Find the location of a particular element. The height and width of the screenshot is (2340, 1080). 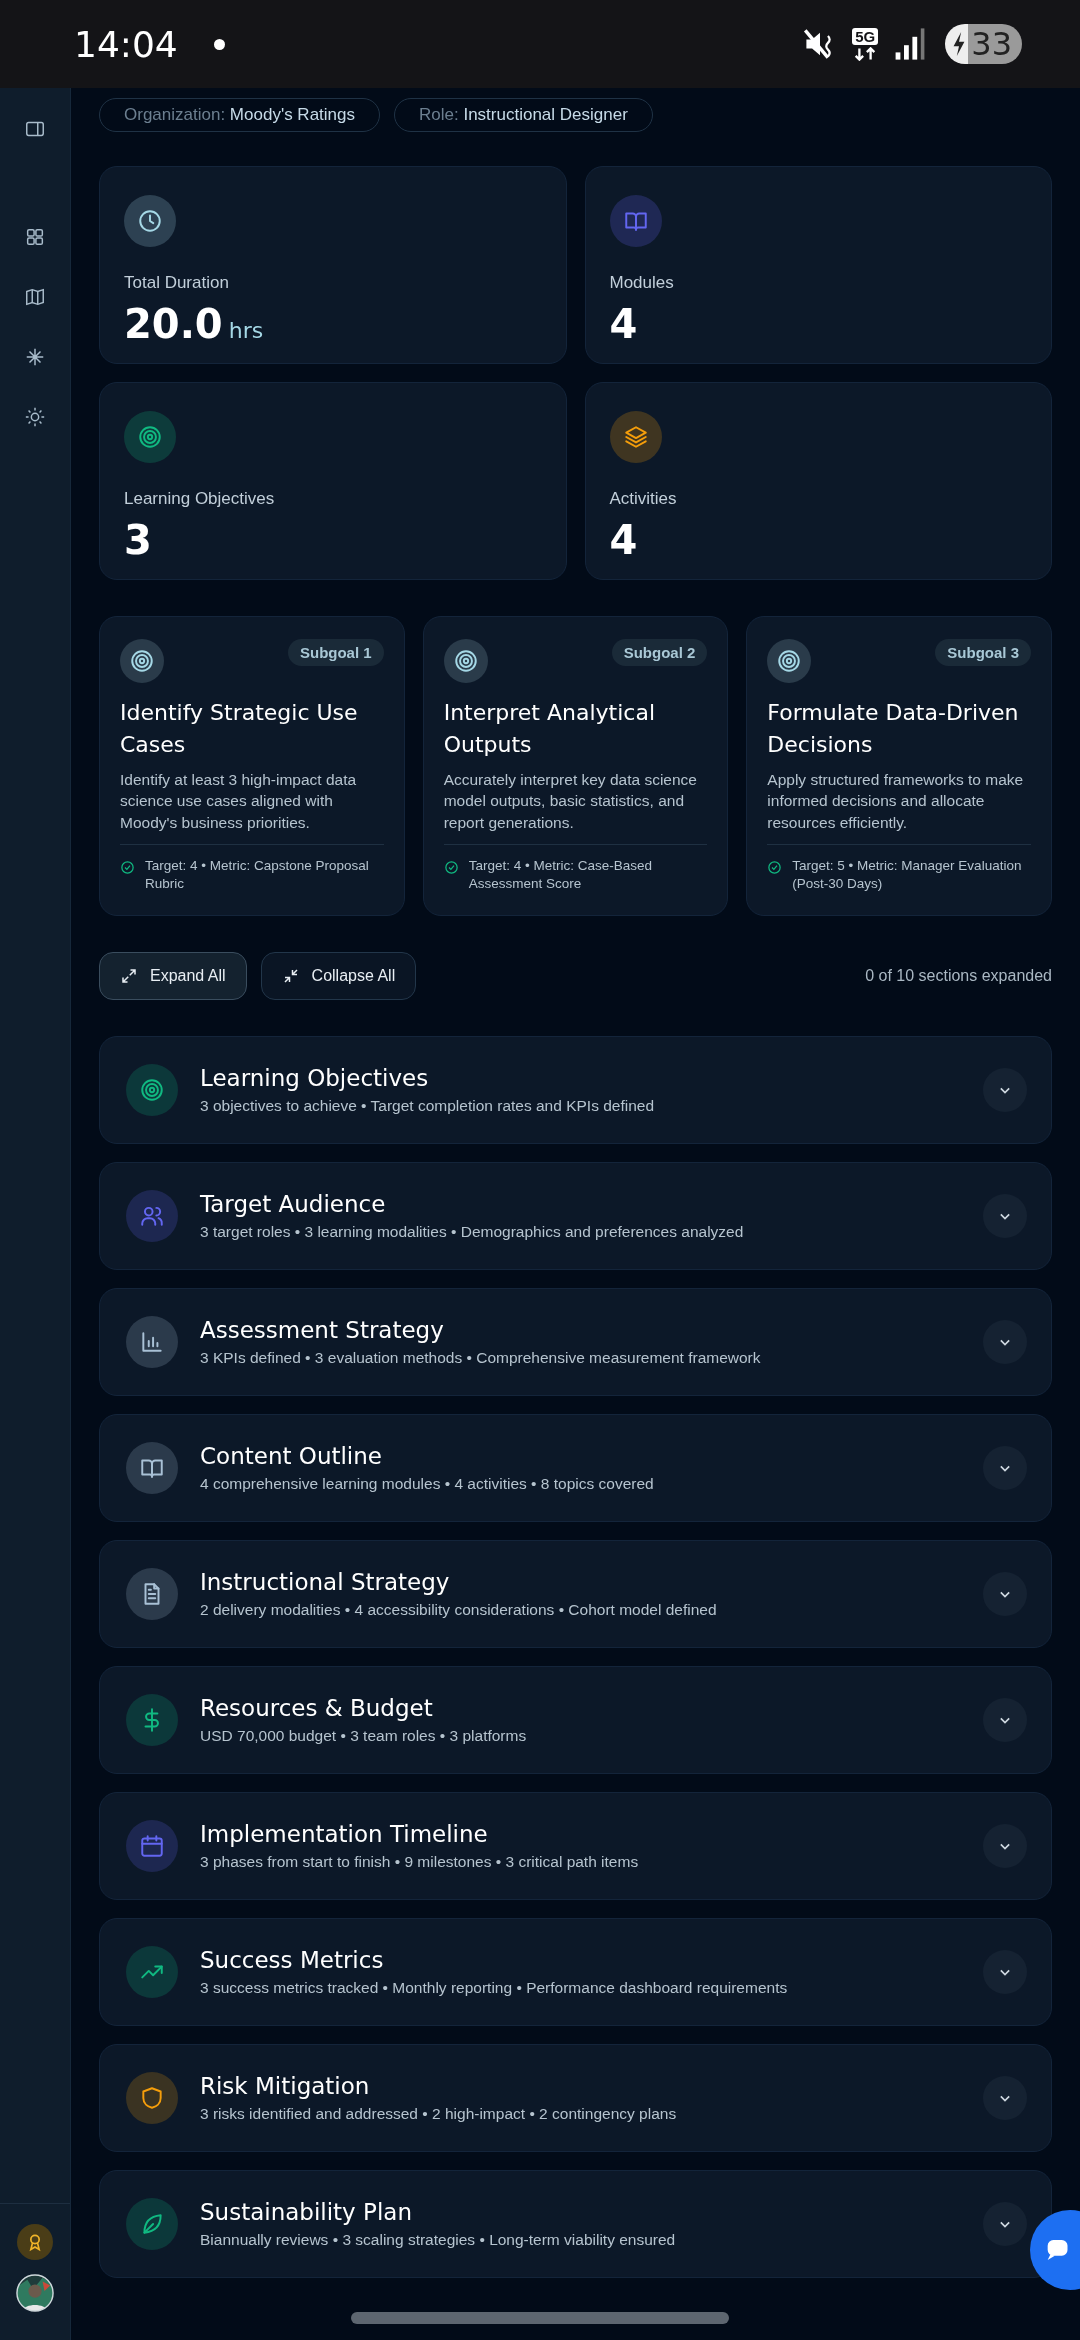

subgoal-title: Identify Strategic Use Cases is located at coordinates (239, 729).